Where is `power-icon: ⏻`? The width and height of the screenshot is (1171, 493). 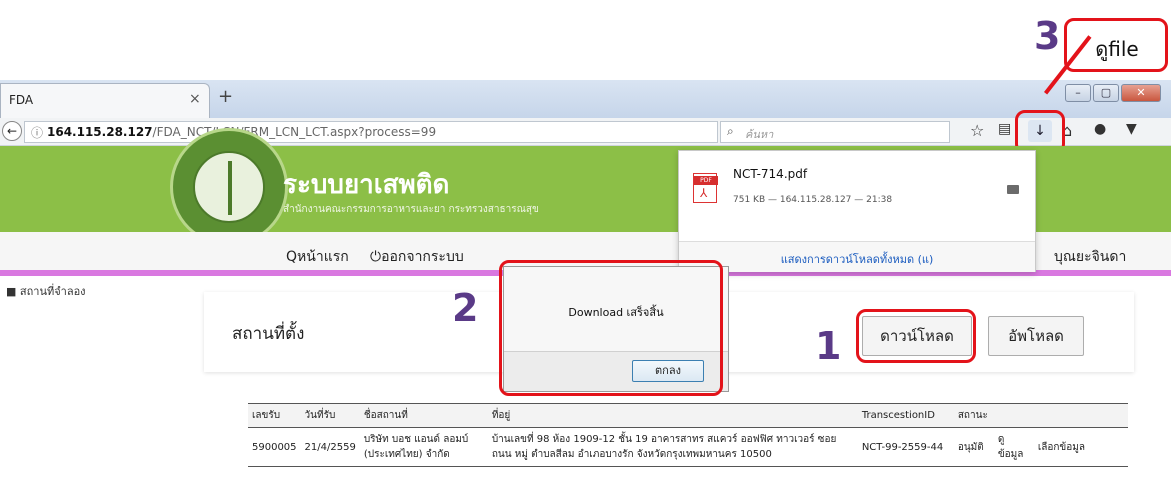 power-icon: ⏻ is located at coordinates (376, 257).